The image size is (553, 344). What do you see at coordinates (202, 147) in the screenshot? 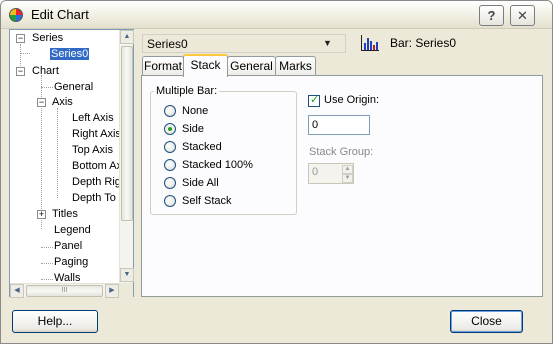
I see `radio-stacked-label: Stacked` at bounding box center [202, 147].